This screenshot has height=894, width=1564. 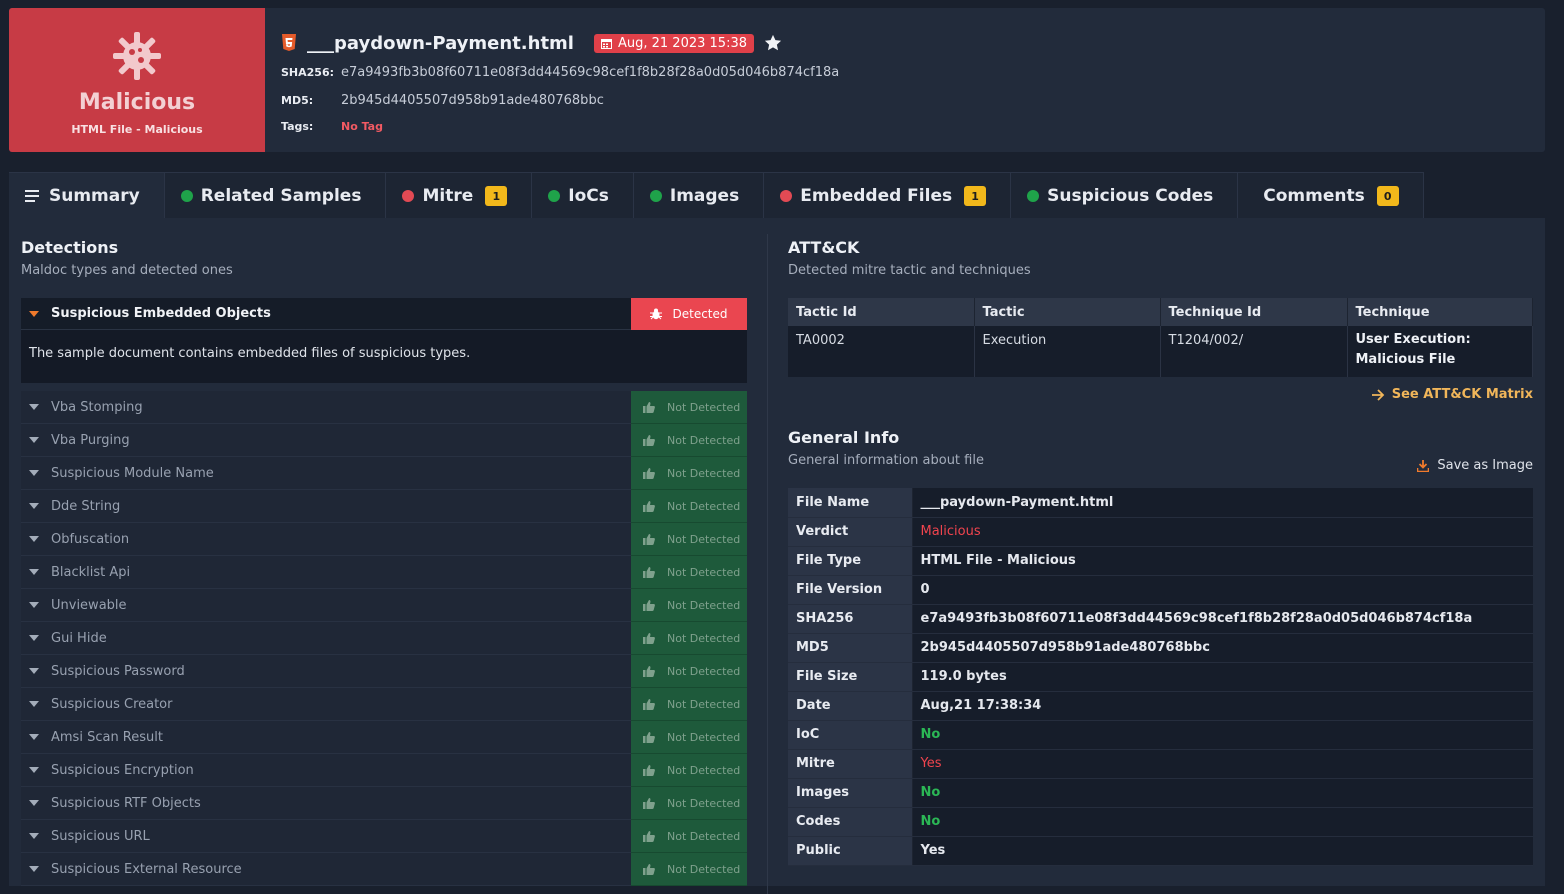 What do you see at coordinates (89, 605) in the screenshot?
I see `detection-name: Unviewable` at bounding box center [89, 605].